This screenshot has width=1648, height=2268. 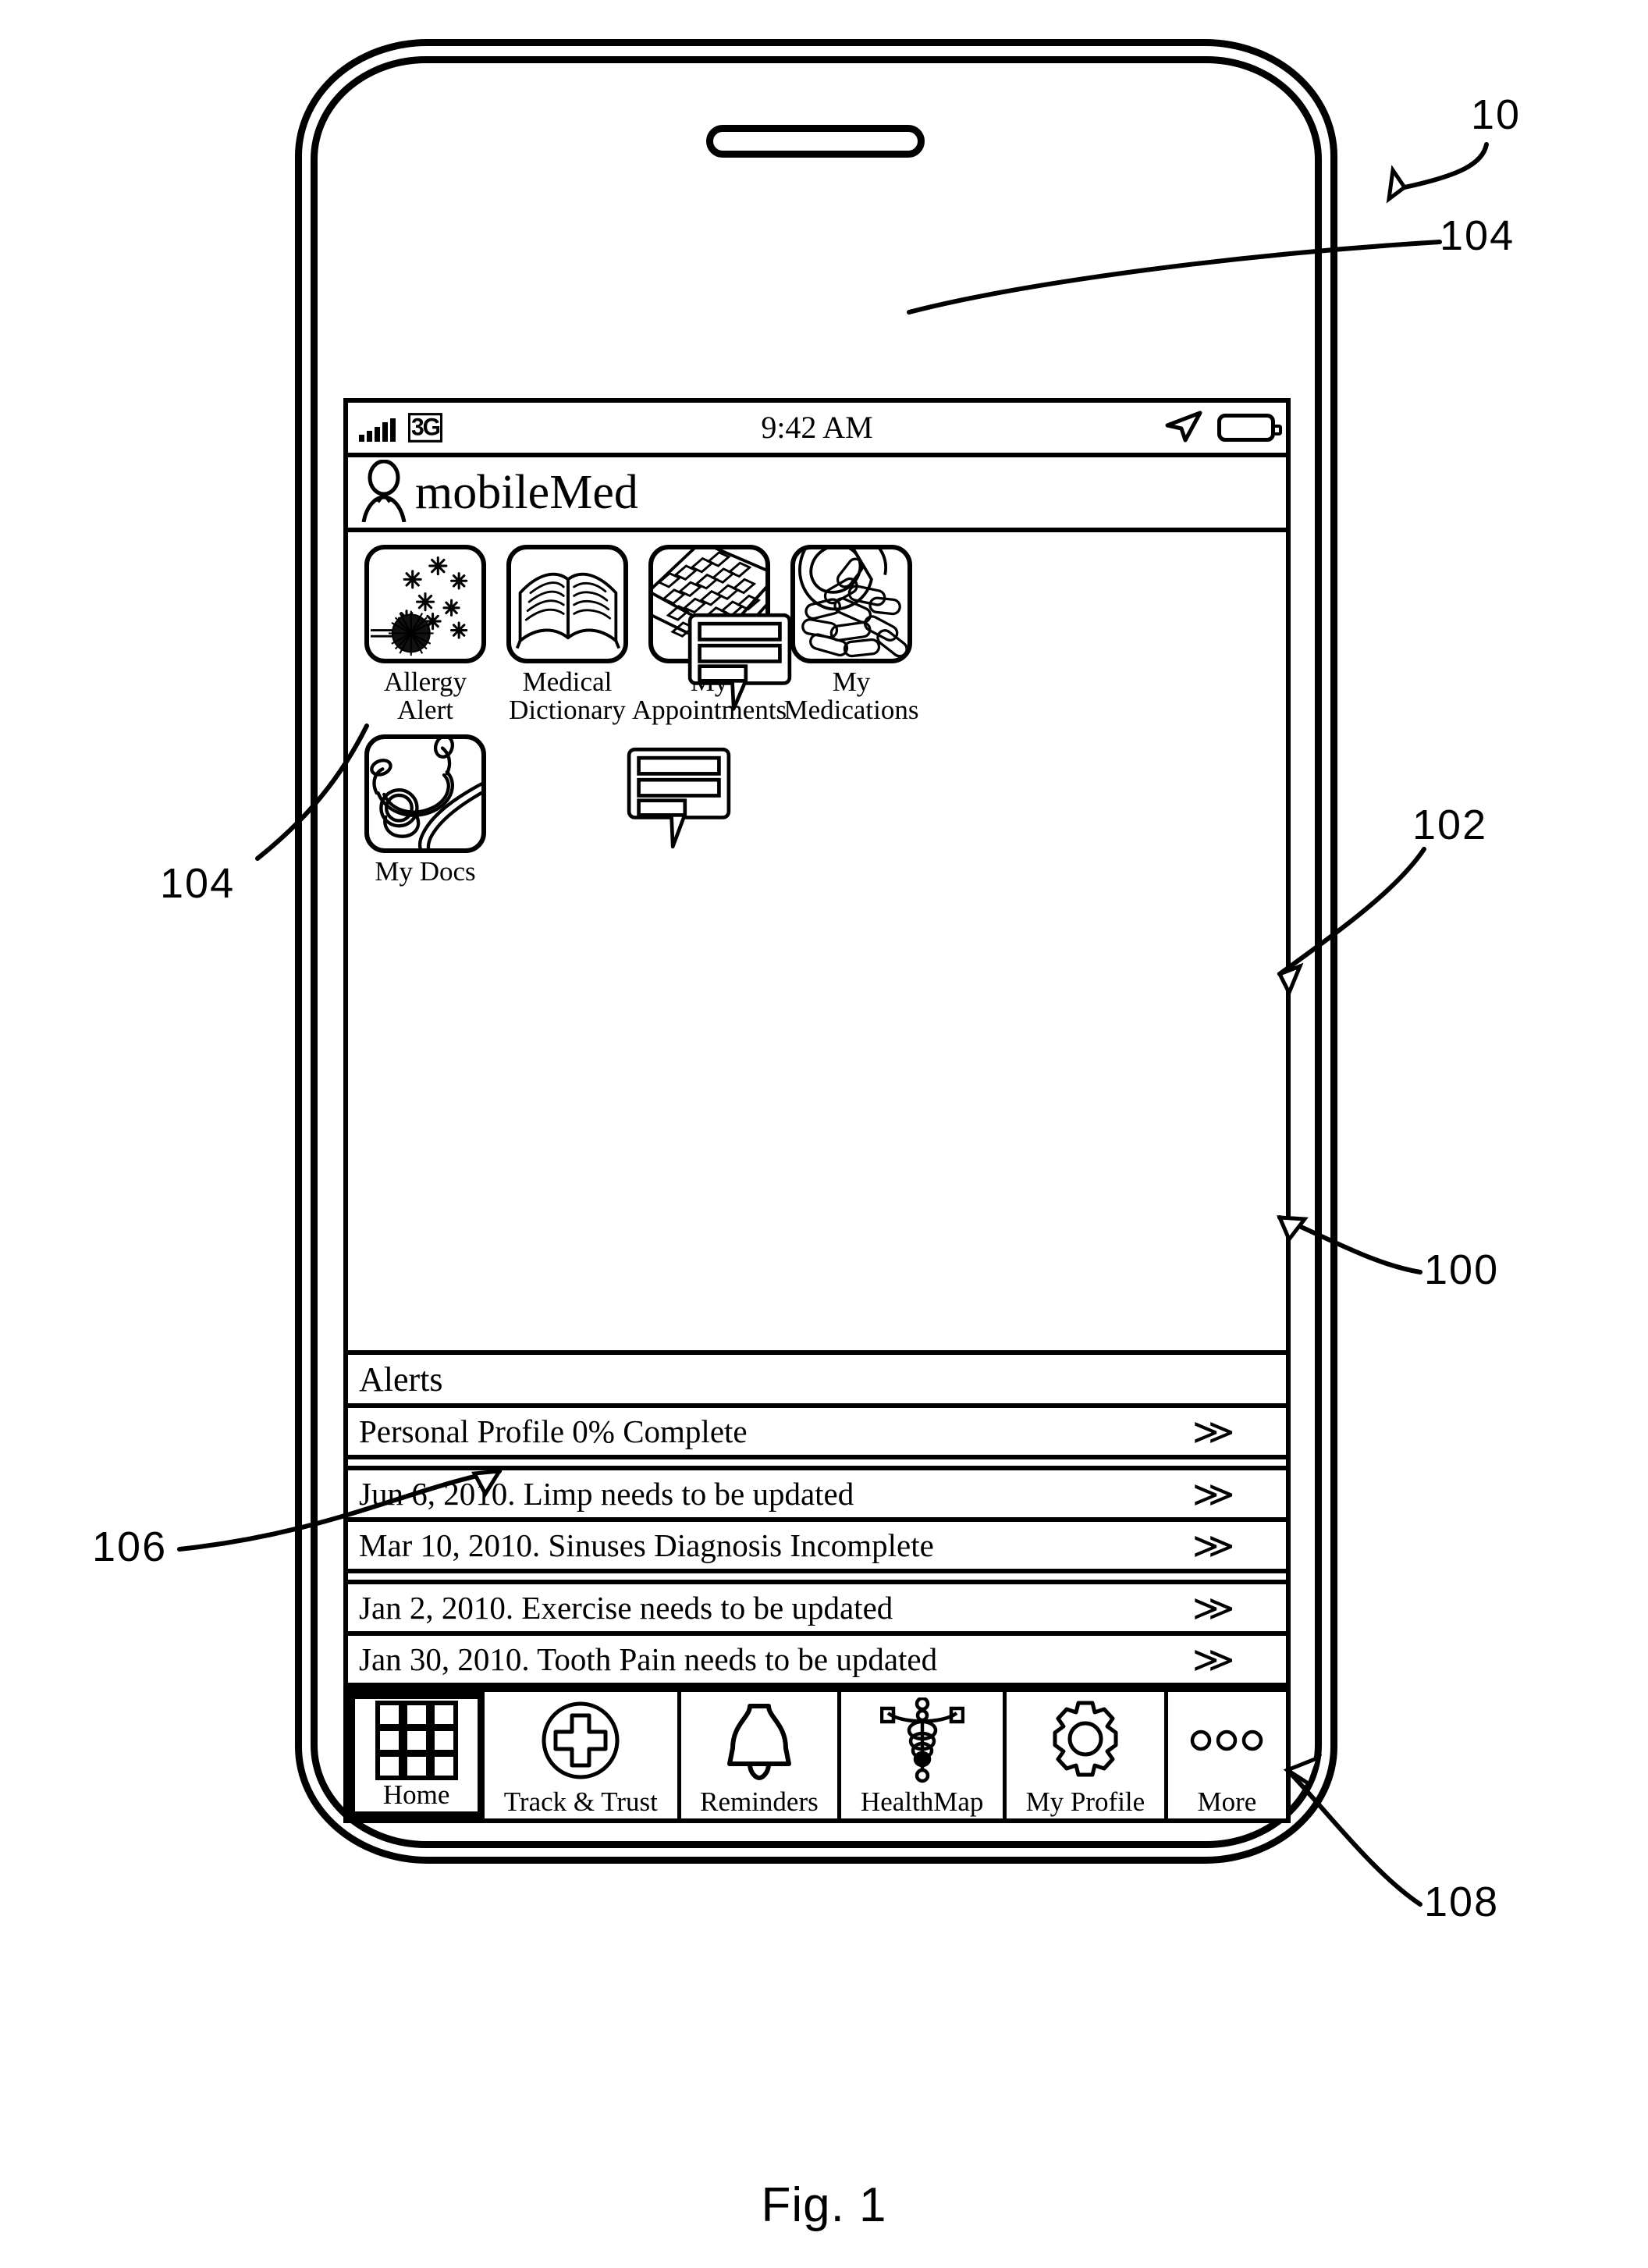 I want to click on caduceus-icon, so click(x=922, y=1740).